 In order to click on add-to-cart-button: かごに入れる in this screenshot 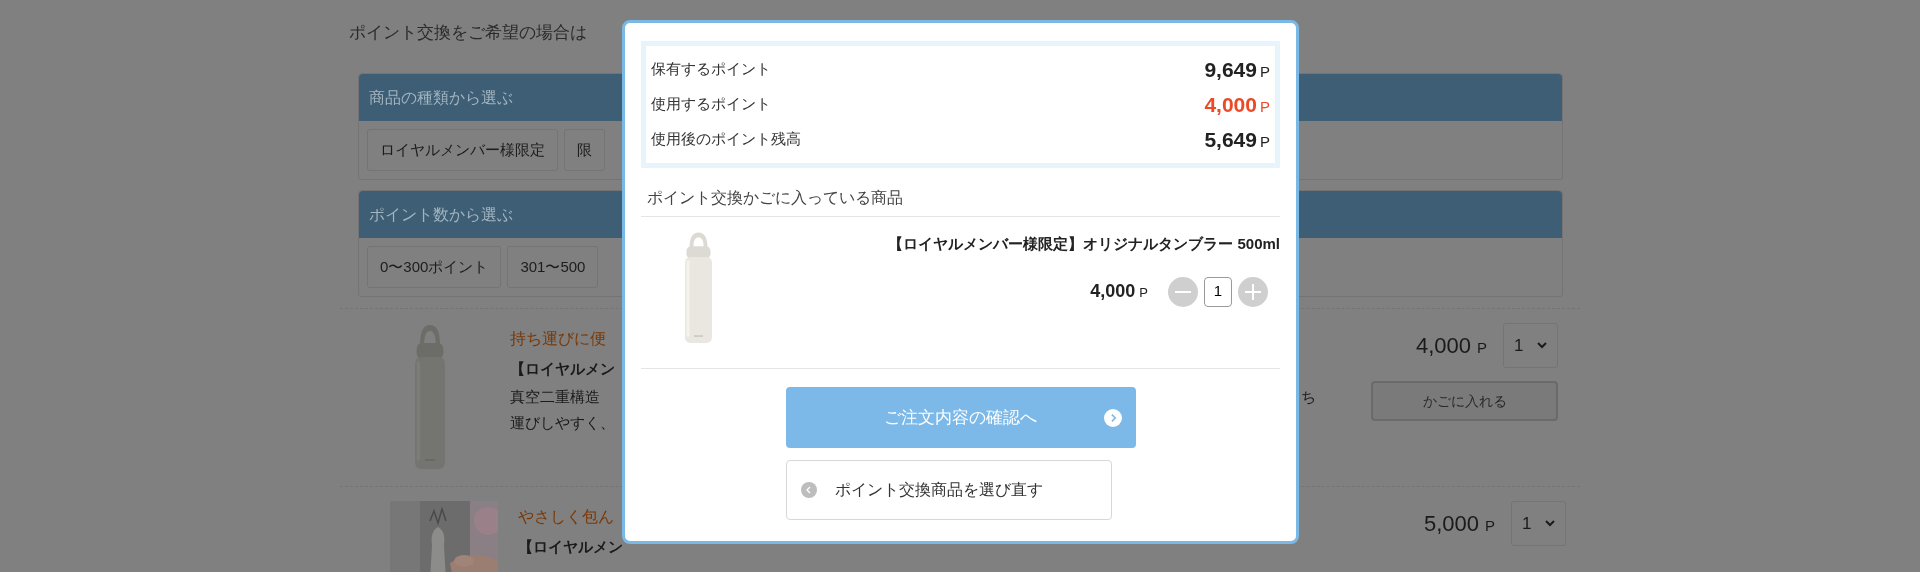, I will do `click(1464, 401)`.